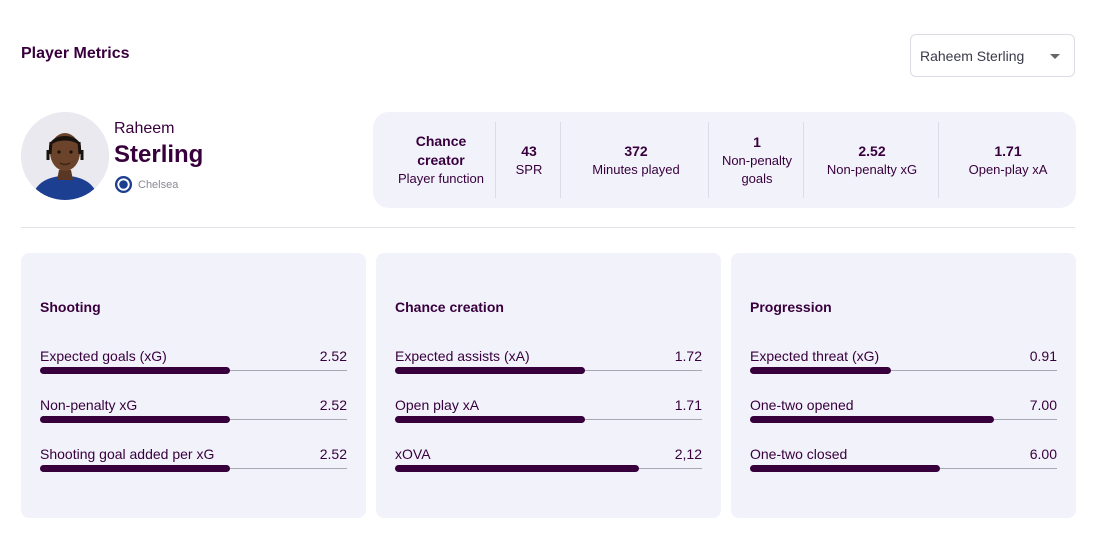  I want to click on metric-row: Open play xA 1.71, so click(548, 417).